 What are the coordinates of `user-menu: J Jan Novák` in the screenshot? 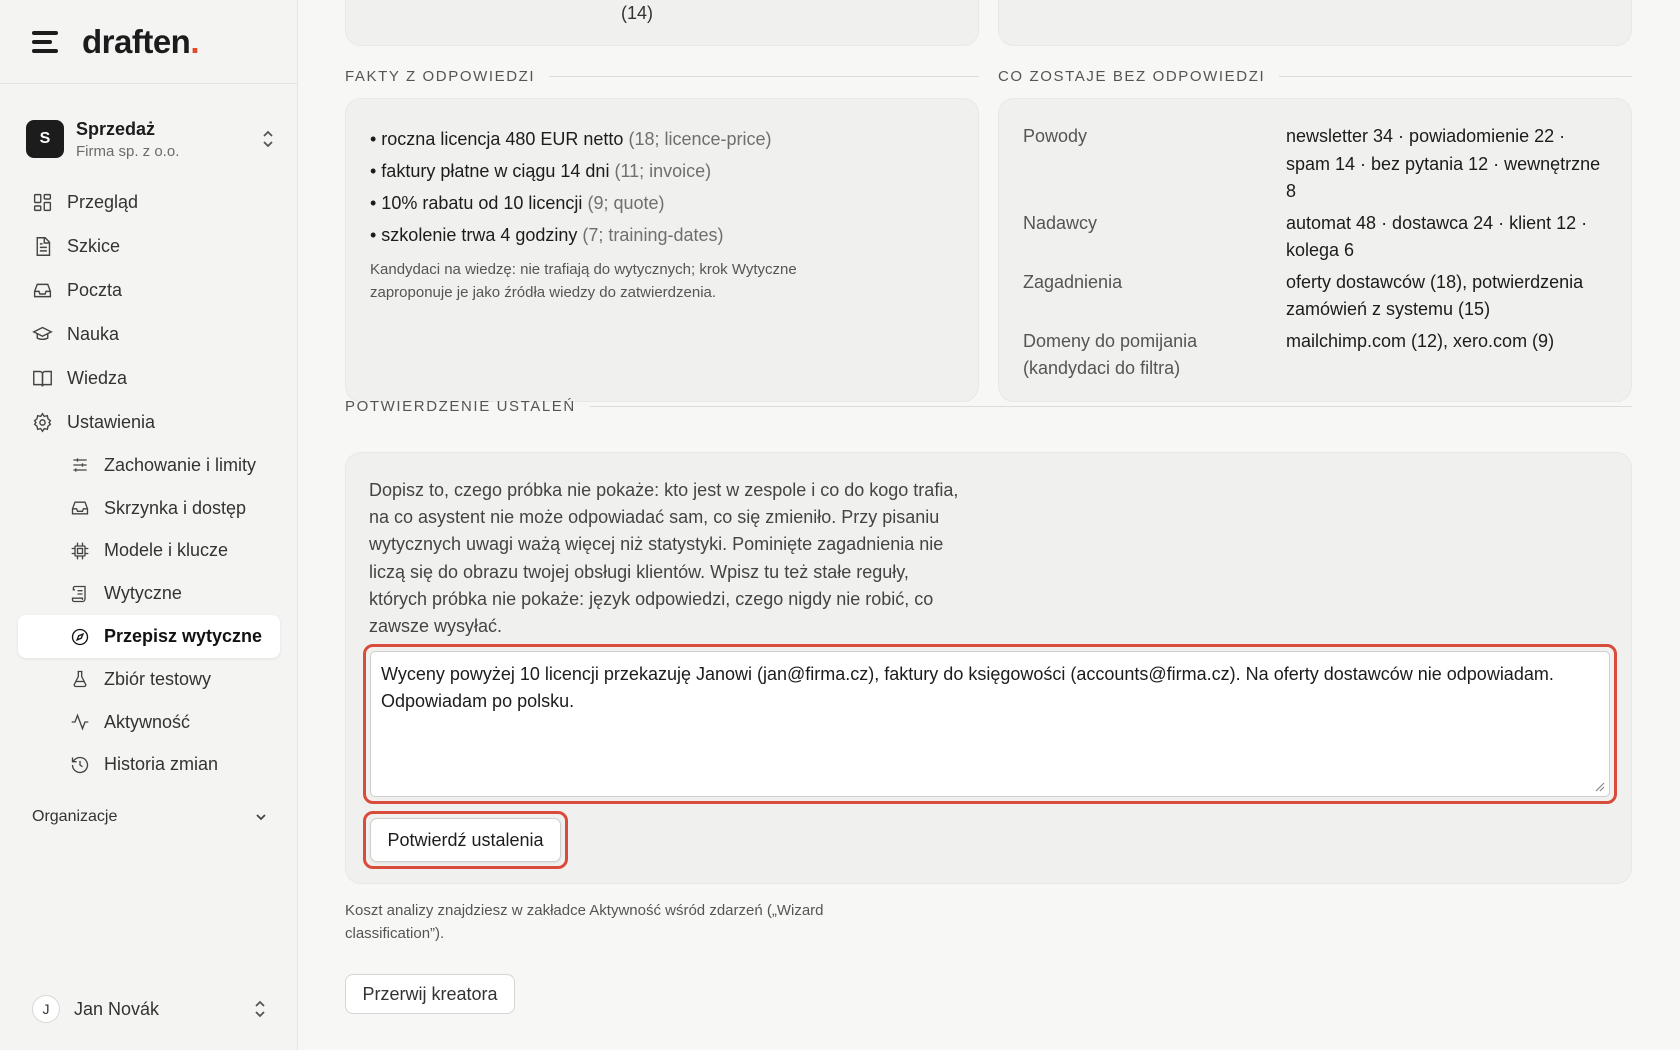 It's located at (150, 1009).